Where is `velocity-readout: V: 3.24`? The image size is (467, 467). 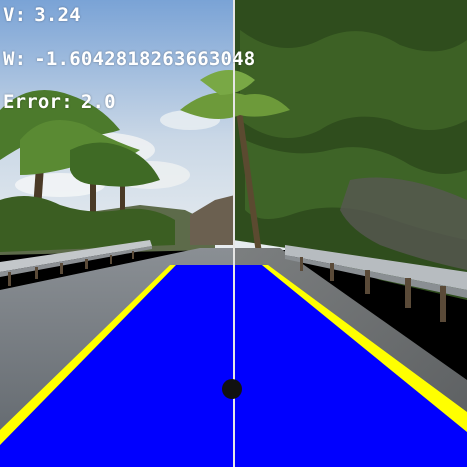 velocity-readout: V: 3.24 is located at coordinates (42, 15).